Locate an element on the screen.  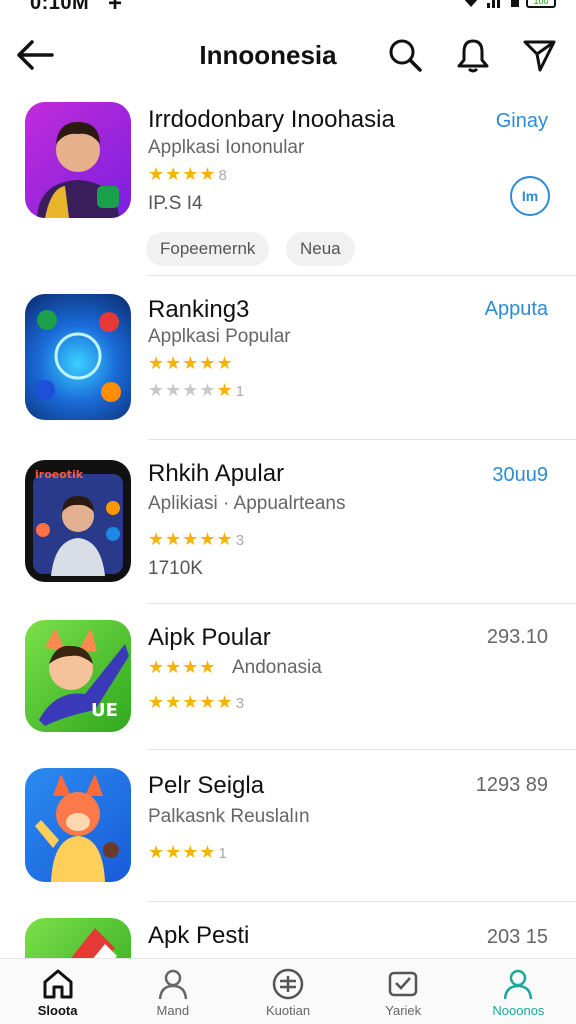
nav-label: Sloota is located at coordinates (57, 1010).